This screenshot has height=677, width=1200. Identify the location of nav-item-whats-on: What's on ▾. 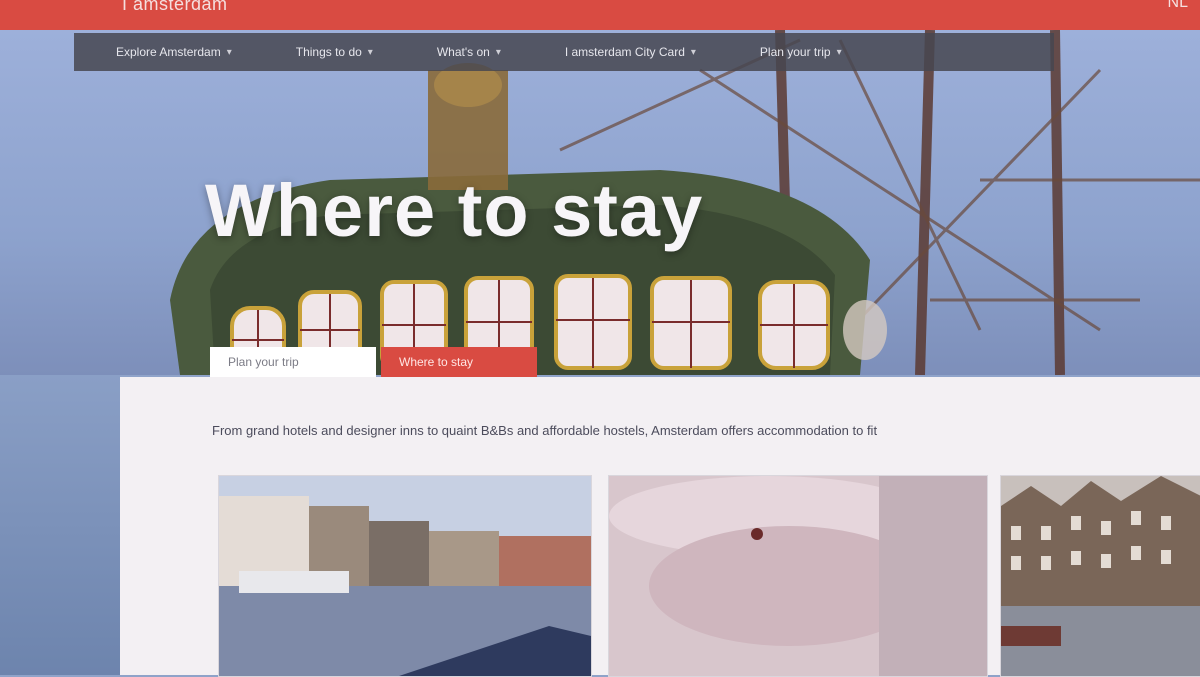
(459, 52).